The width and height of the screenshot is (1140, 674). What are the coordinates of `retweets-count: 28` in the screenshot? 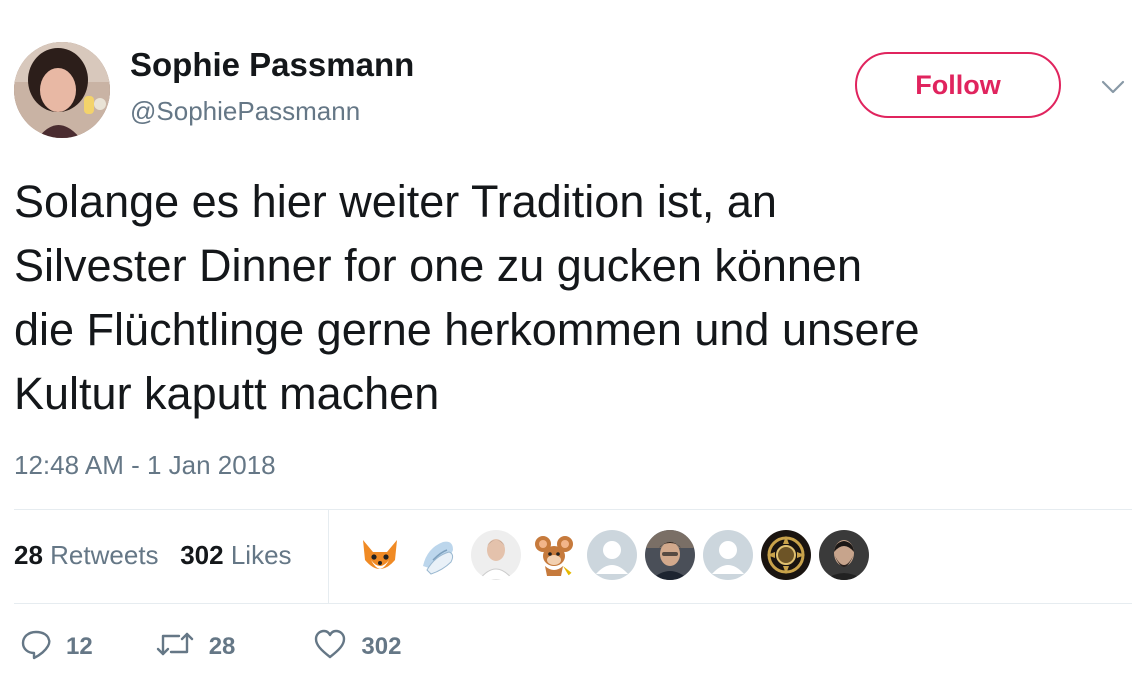 It's located at (28, 555).